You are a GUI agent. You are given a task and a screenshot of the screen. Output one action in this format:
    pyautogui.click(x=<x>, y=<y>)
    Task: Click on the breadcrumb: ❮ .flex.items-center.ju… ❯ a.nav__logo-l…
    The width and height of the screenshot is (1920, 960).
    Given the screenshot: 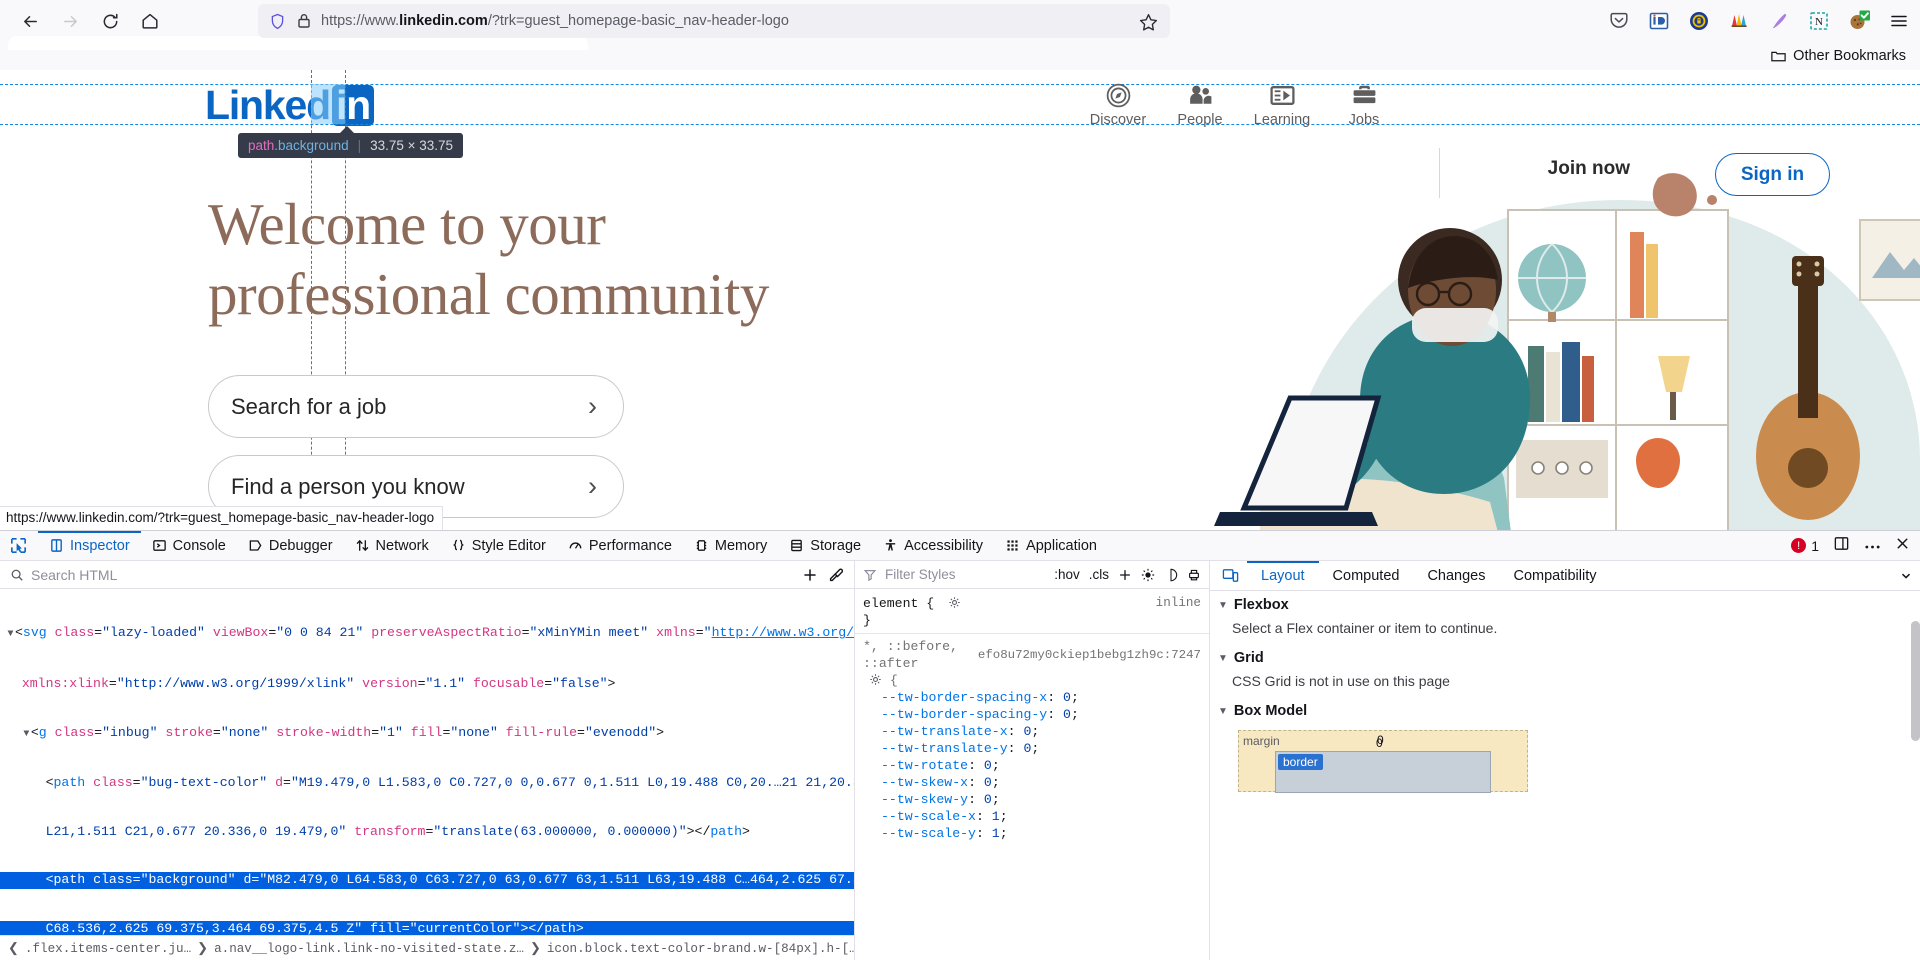 What is the action you would take?
    pyautogui.click(x=427, y=947)
    